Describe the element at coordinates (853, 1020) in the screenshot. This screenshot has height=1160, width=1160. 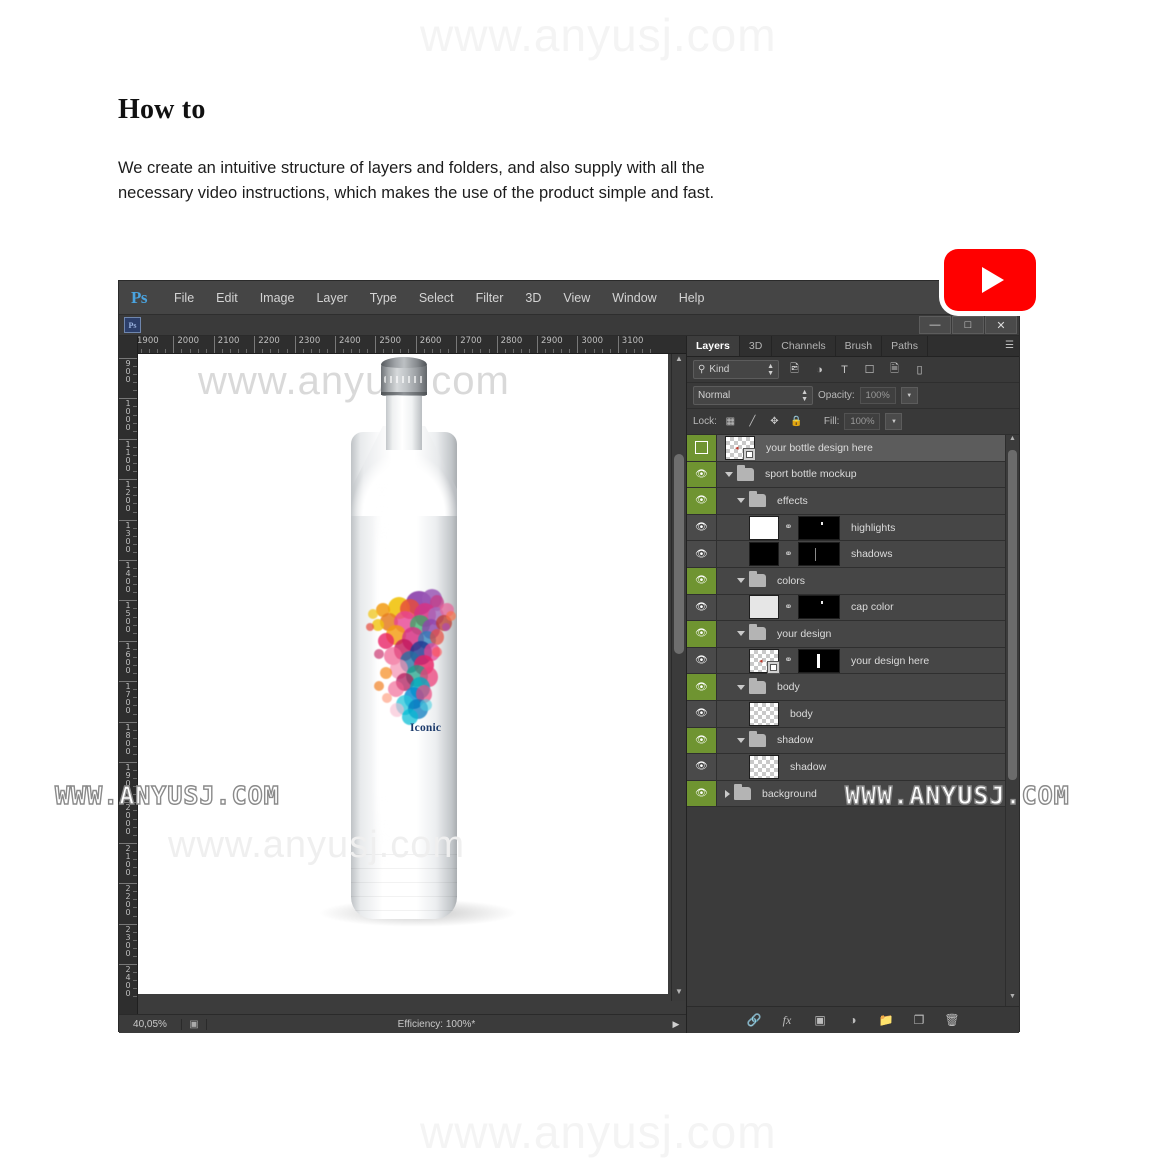
I see `new-adjustment-layer-icon: ◑` at that location.